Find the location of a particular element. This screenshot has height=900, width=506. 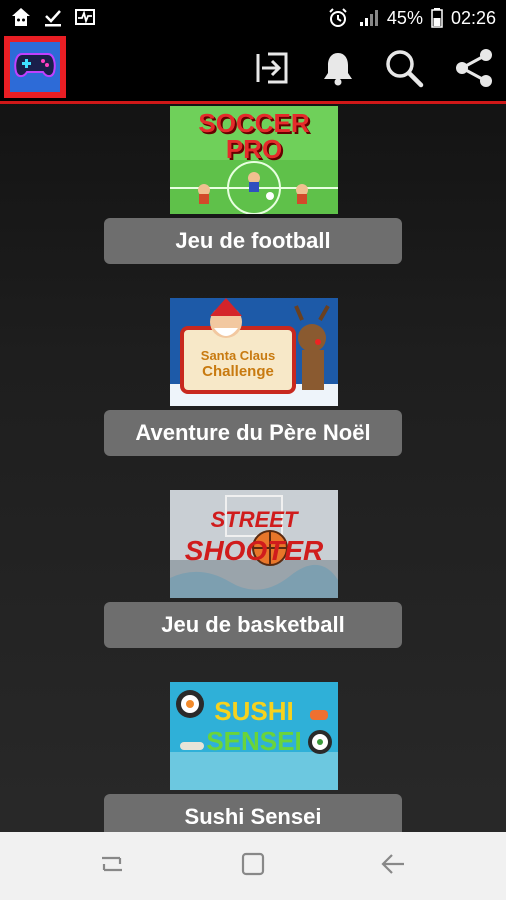

thumb-title-line1: Santa Claus is located at coordinates (238, 355).